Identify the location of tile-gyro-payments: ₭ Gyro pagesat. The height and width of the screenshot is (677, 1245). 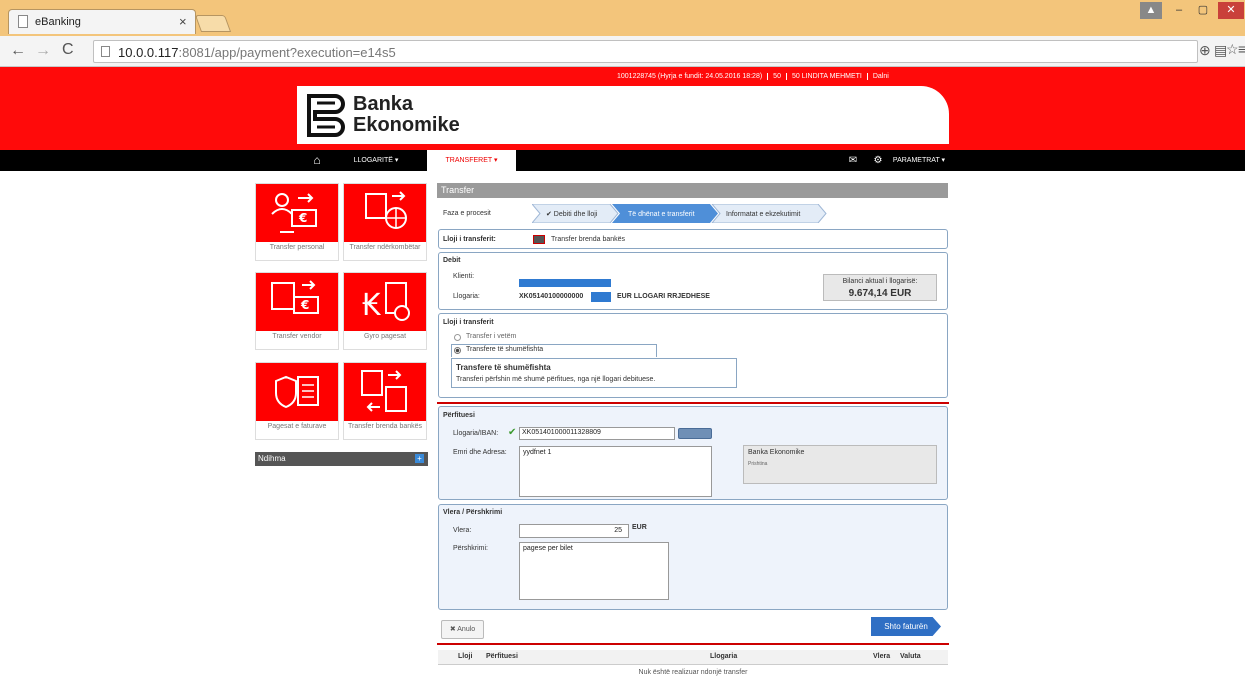
(385, 311).